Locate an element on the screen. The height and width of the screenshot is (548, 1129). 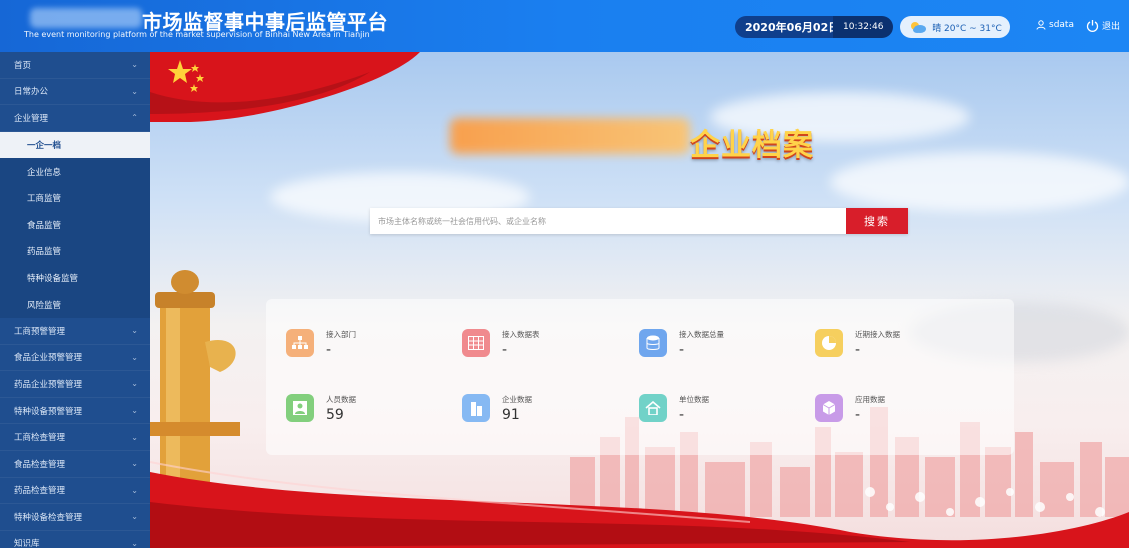
logout-button: 退出 is located at coordinates (1103, 25).